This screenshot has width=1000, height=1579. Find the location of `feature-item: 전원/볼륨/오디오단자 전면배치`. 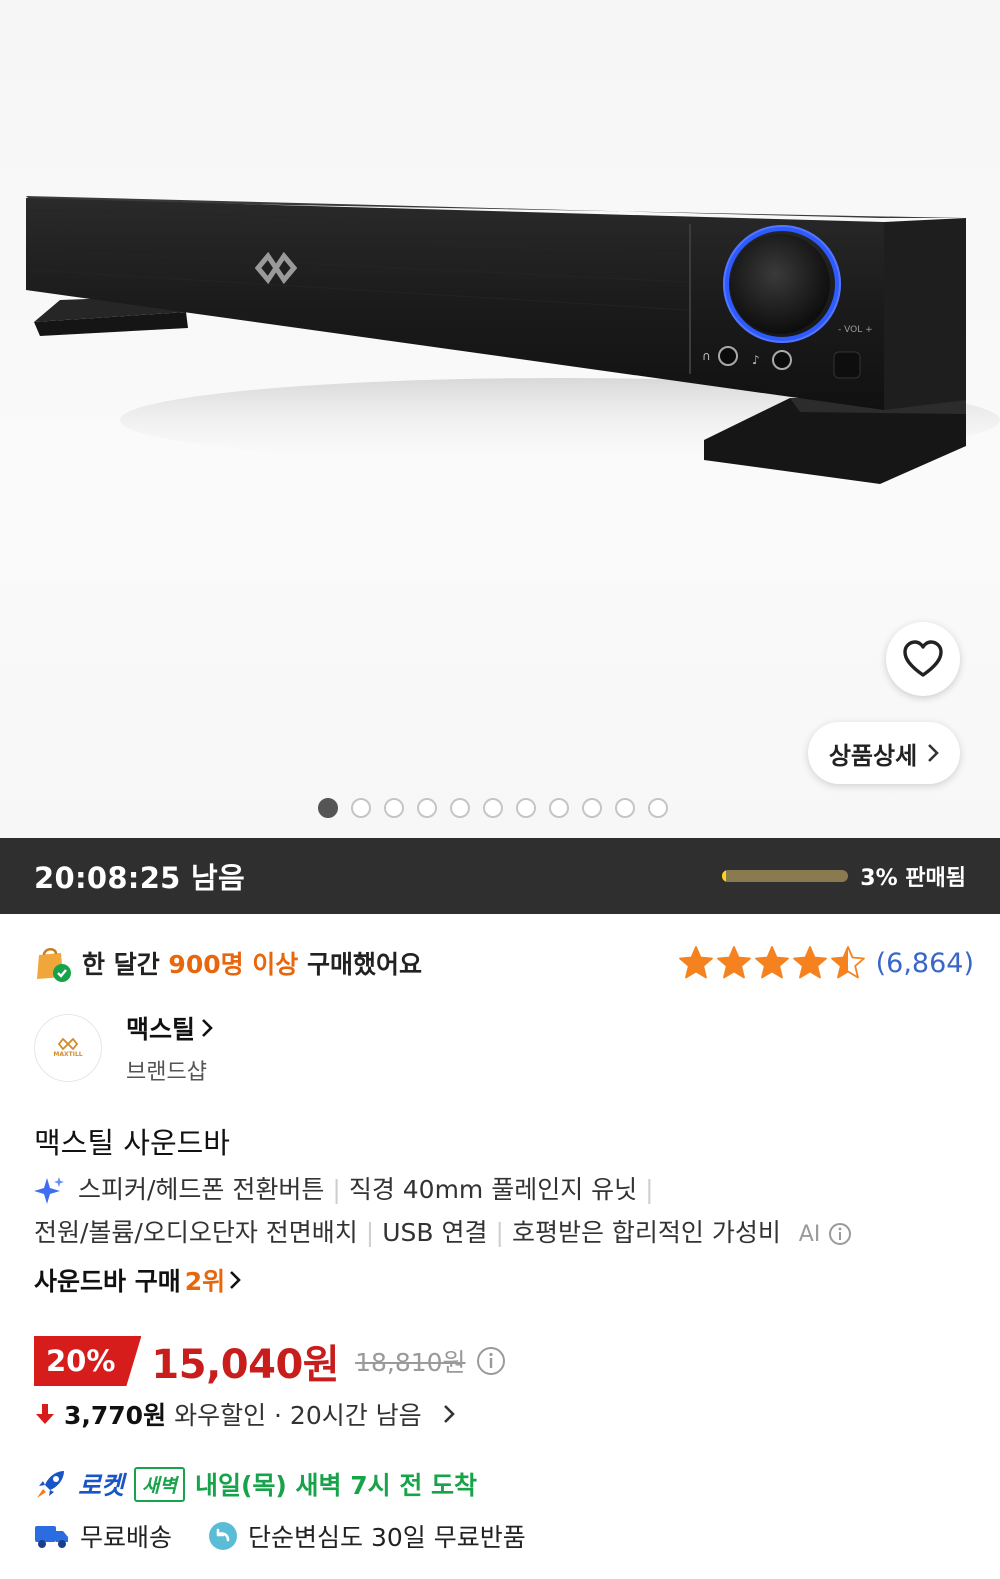

feature-item: 전원/볼륨/오디오단자 전면배치 is located at coordinates (196, 1232).